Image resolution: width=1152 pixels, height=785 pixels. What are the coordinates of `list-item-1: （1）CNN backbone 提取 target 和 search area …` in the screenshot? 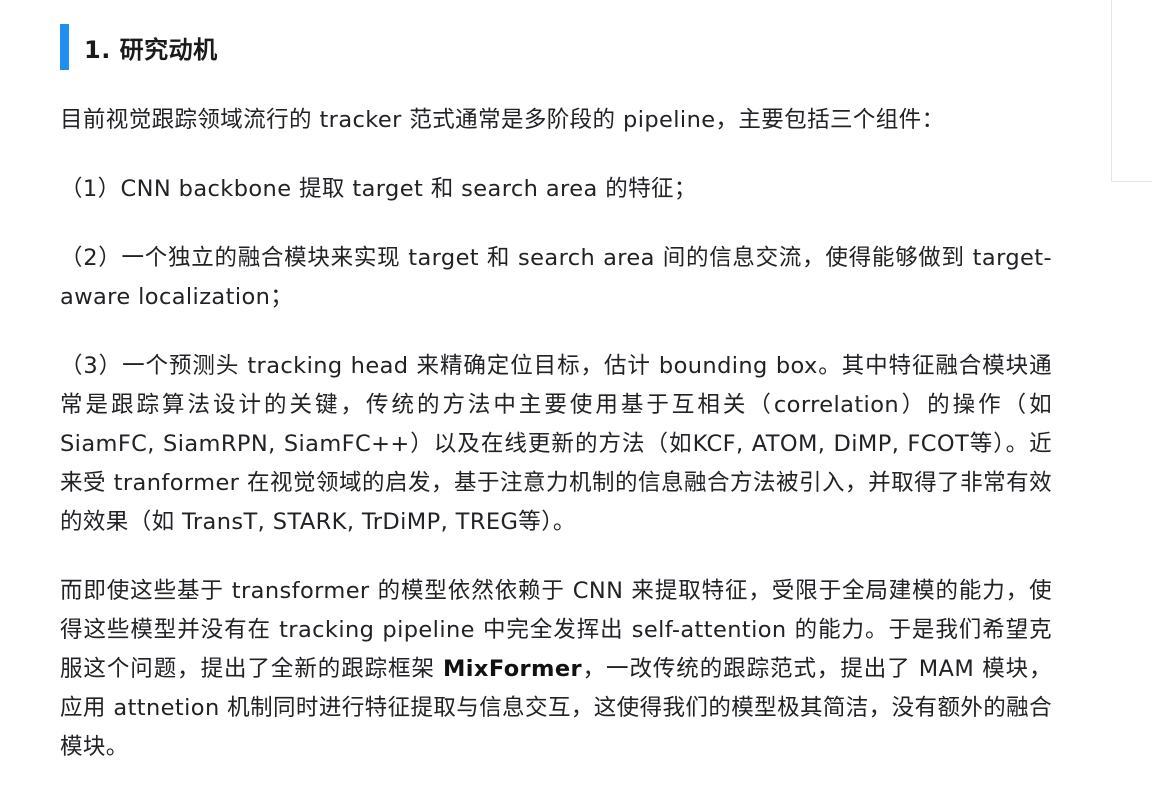 It's located at (378, 189).